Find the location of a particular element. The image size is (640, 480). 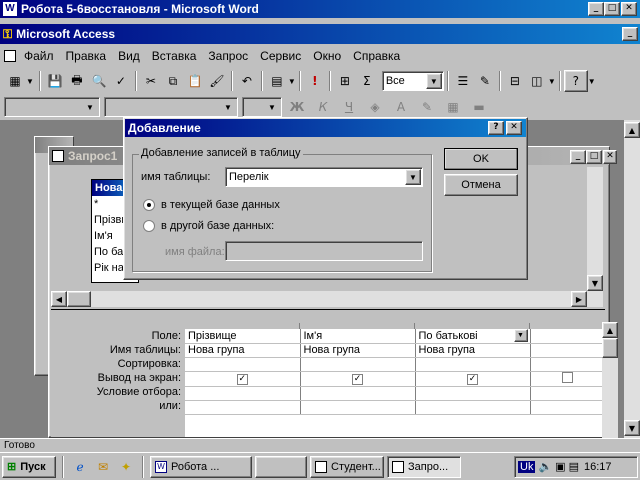

help-icon: ? is located at coordinates (575, 81).